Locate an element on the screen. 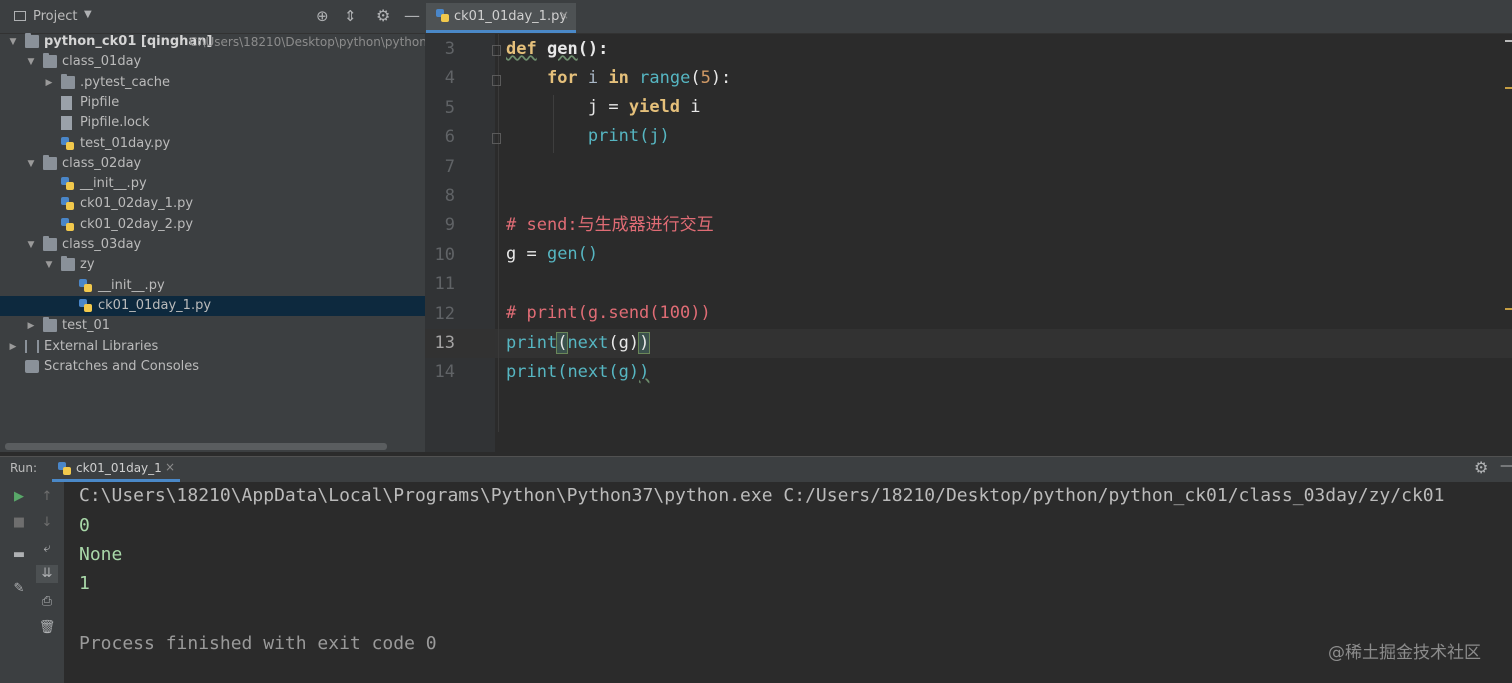 The width and height of the screenshot is (1512, 683). keyword-in: in is located at coordinates (618, 78).